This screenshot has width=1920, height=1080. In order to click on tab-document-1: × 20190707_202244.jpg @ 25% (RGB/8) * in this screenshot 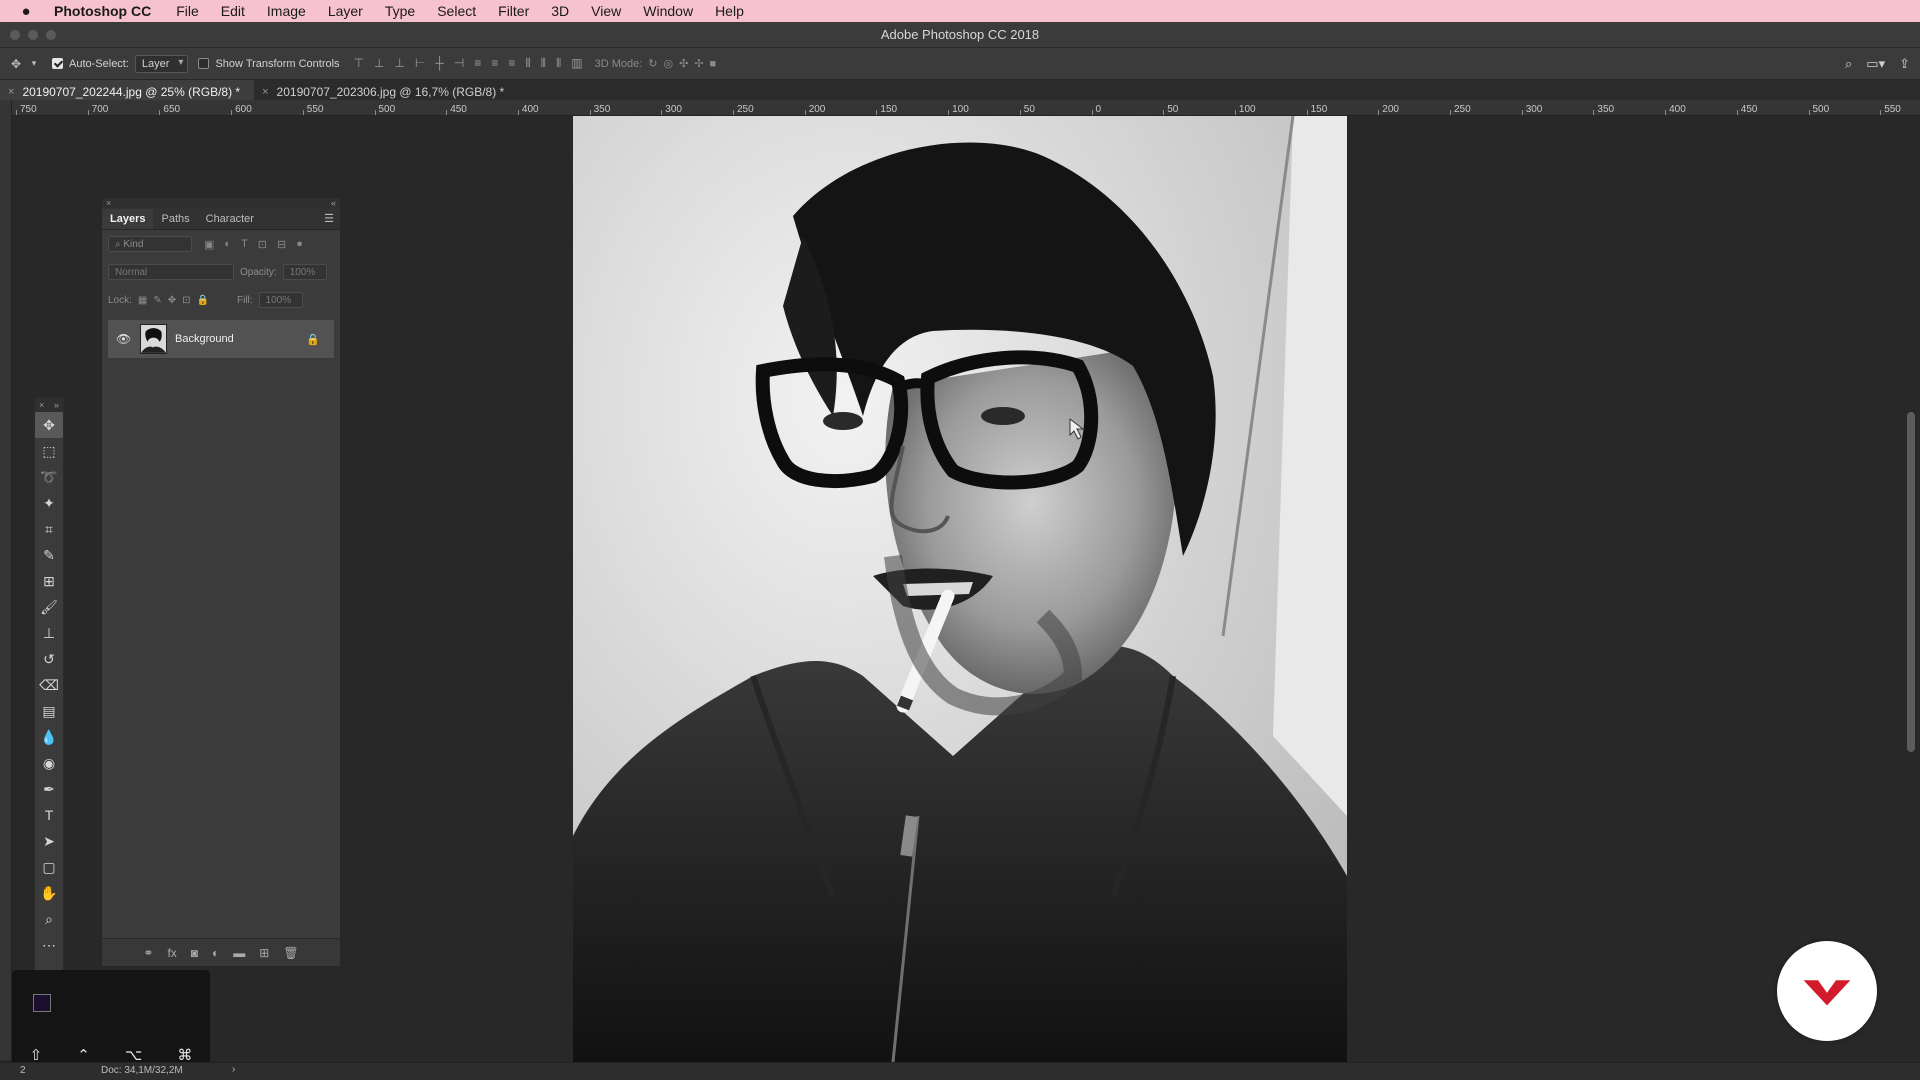, I will do `click(127, 90)`.